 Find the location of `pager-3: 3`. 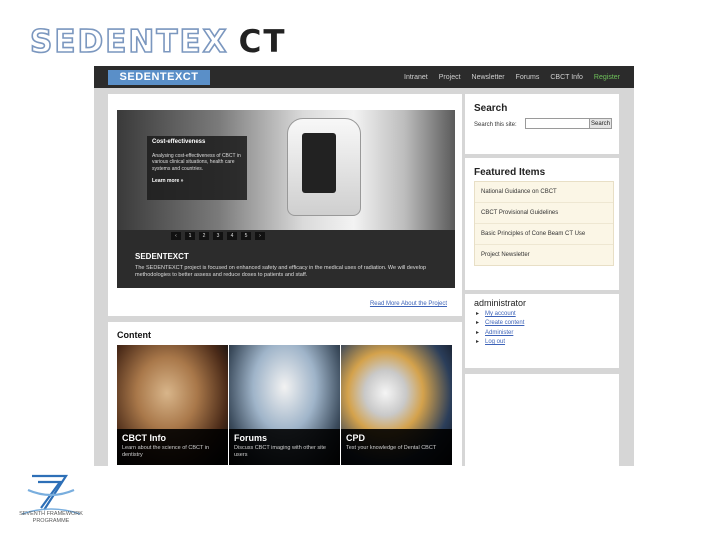

pager-3: 3 is located at coordinates (218, 236).